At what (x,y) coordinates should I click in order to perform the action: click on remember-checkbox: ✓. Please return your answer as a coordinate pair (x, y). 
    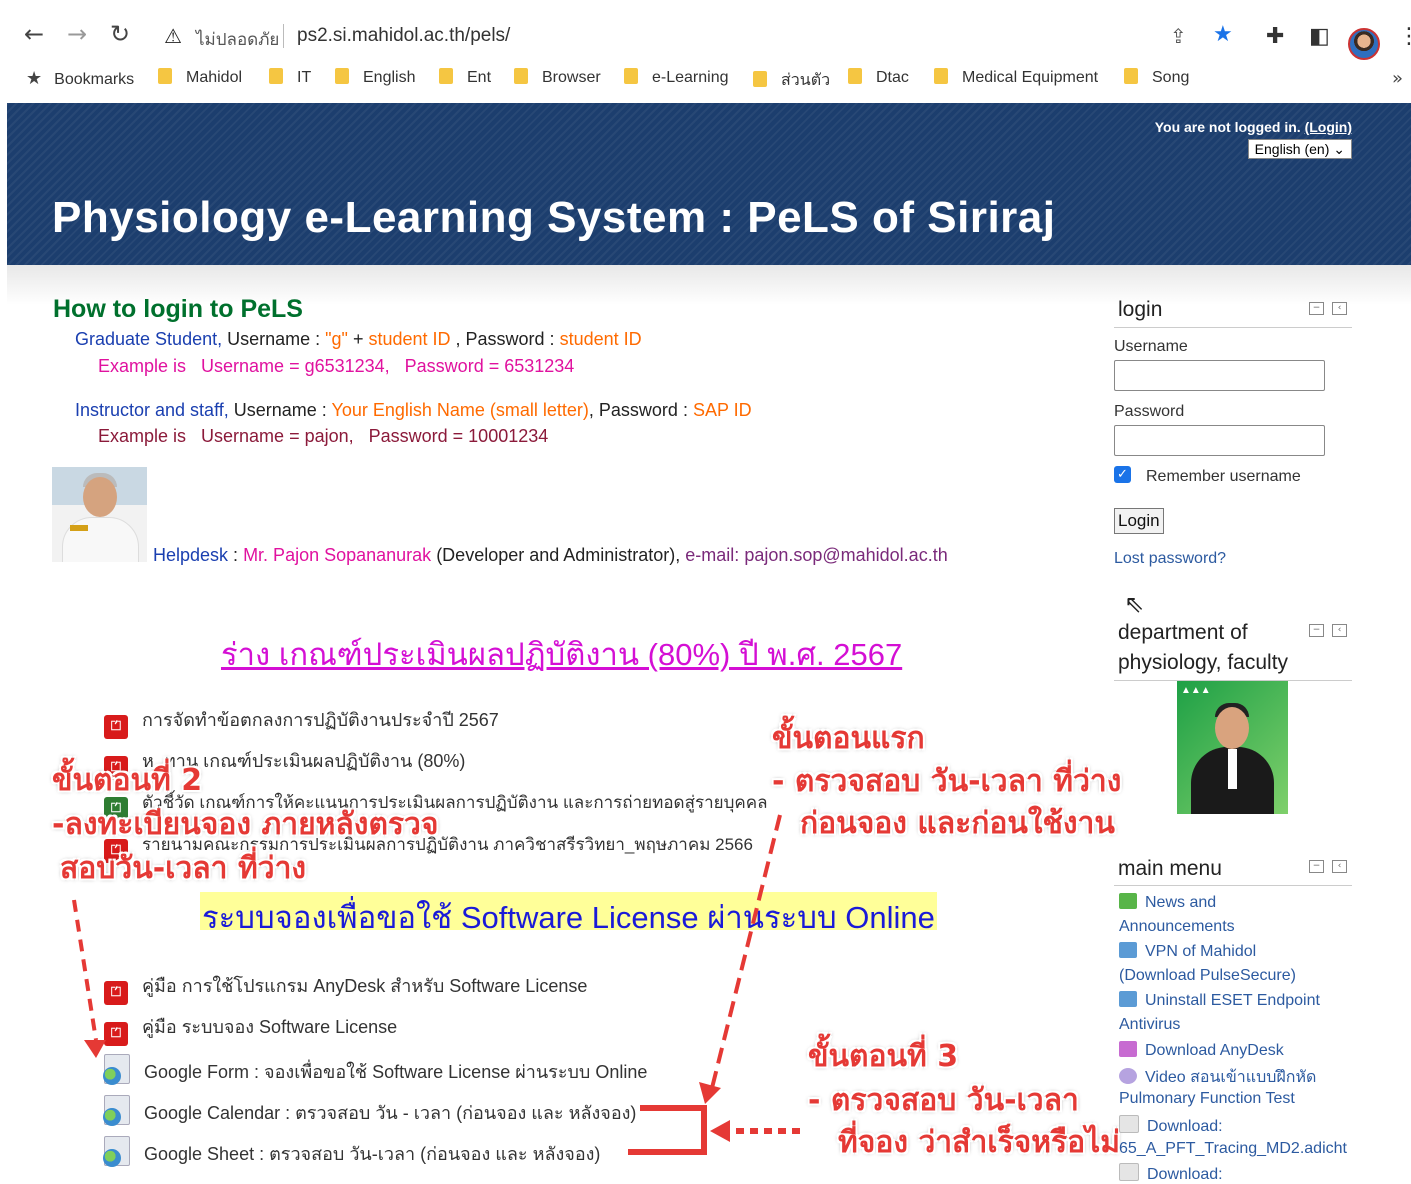
    Looking at the image, I should click on (1122, 474).